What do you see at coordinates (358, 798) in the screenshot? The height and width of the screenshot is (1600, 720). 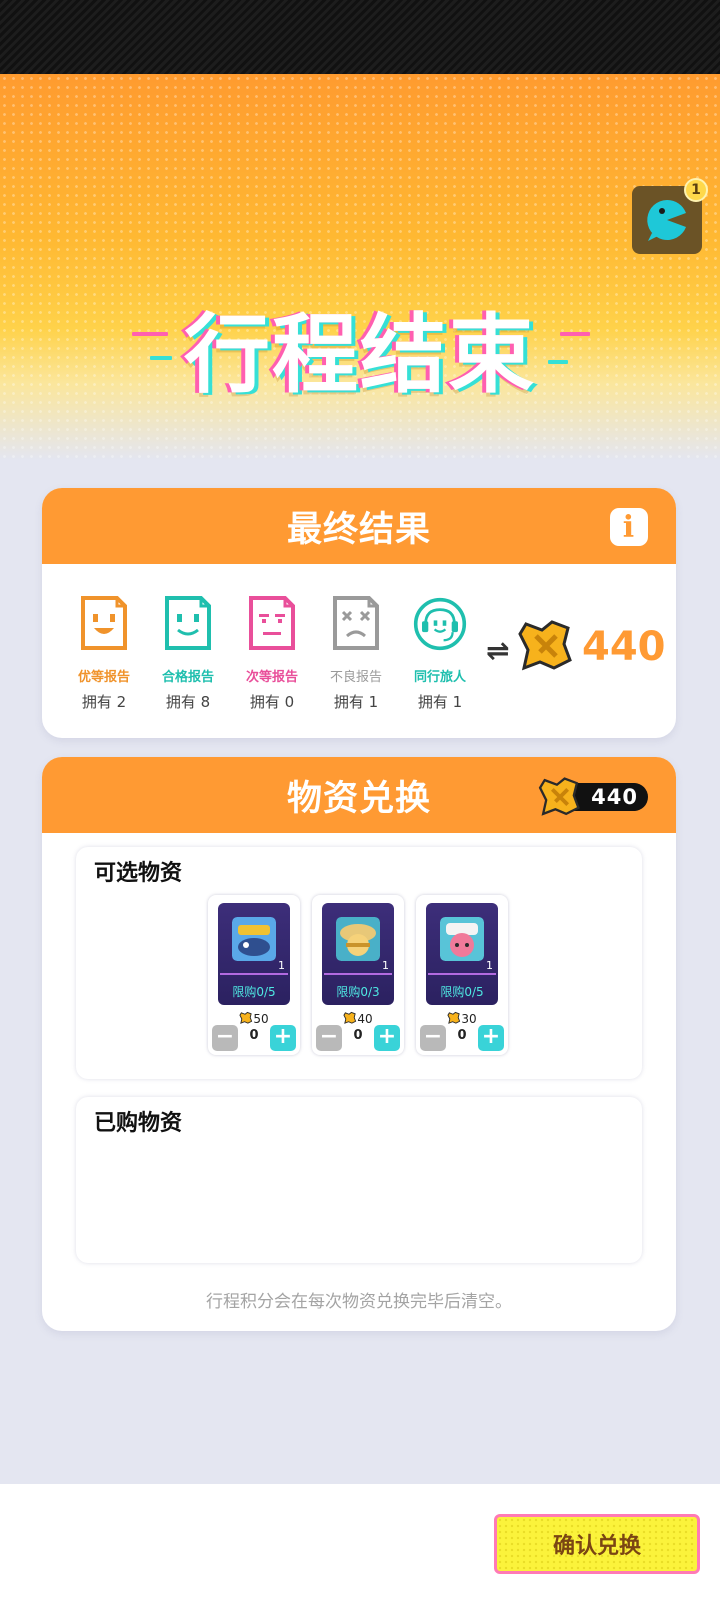 I see `exchange-title: 物资兑换` at bounding box center [358, 798].